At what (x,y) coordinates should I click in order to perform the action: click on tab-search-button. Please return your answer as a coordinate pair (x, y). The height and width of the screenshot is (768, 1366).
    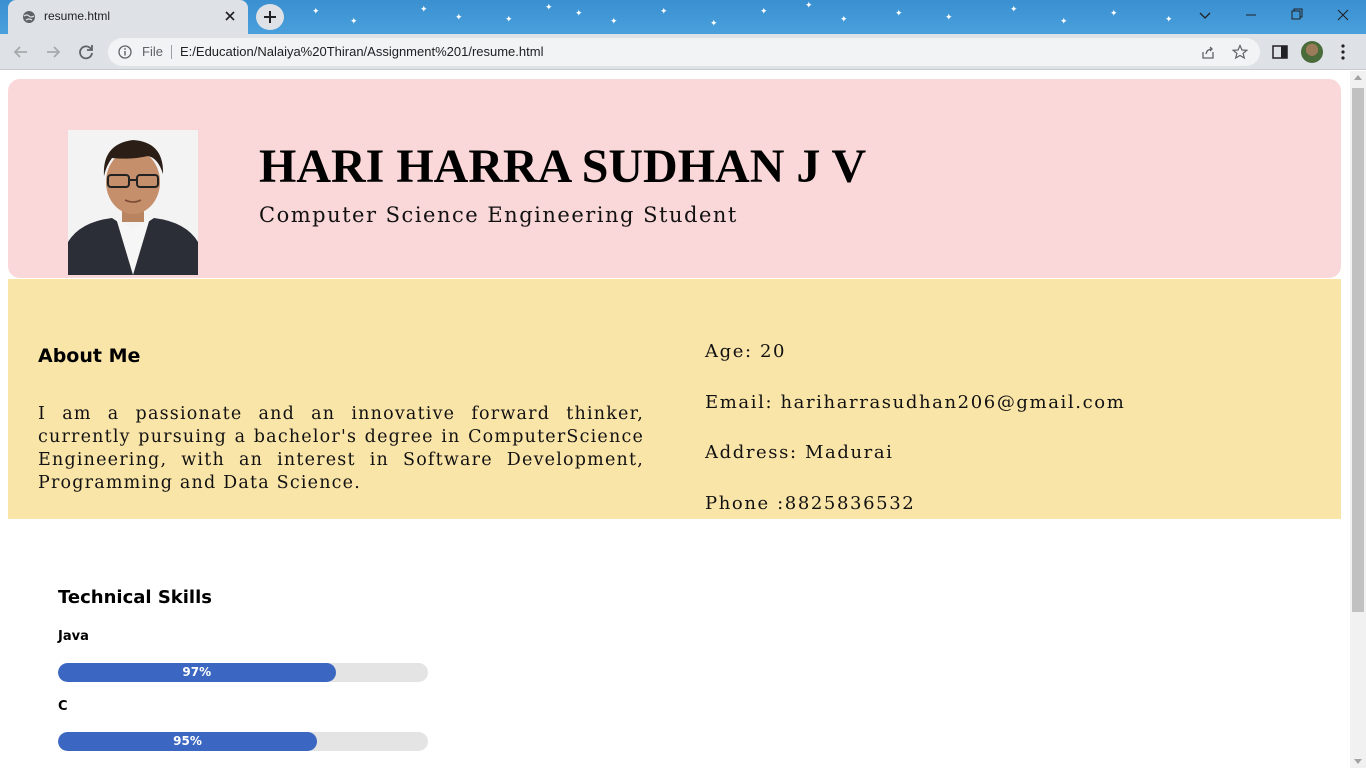
    Looking at the image, I should click on (1205, 15).